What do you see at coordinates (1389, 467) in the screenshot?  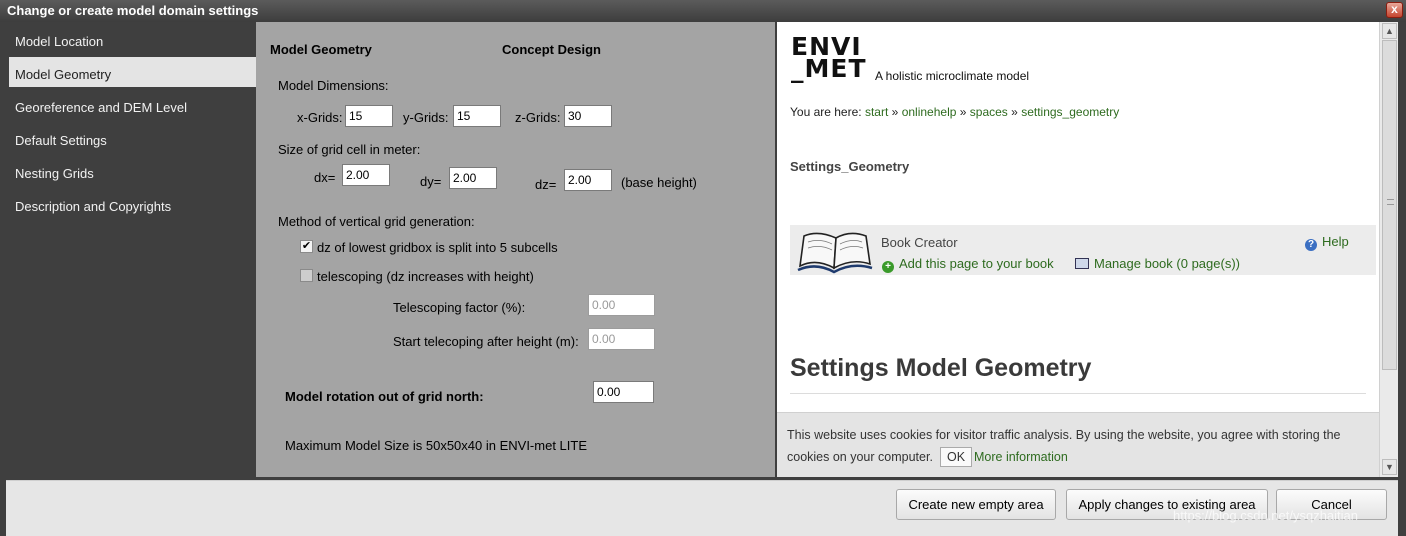 I see `scroll-down-arrow-icon: ▼` at bounding box center [1389, 467].